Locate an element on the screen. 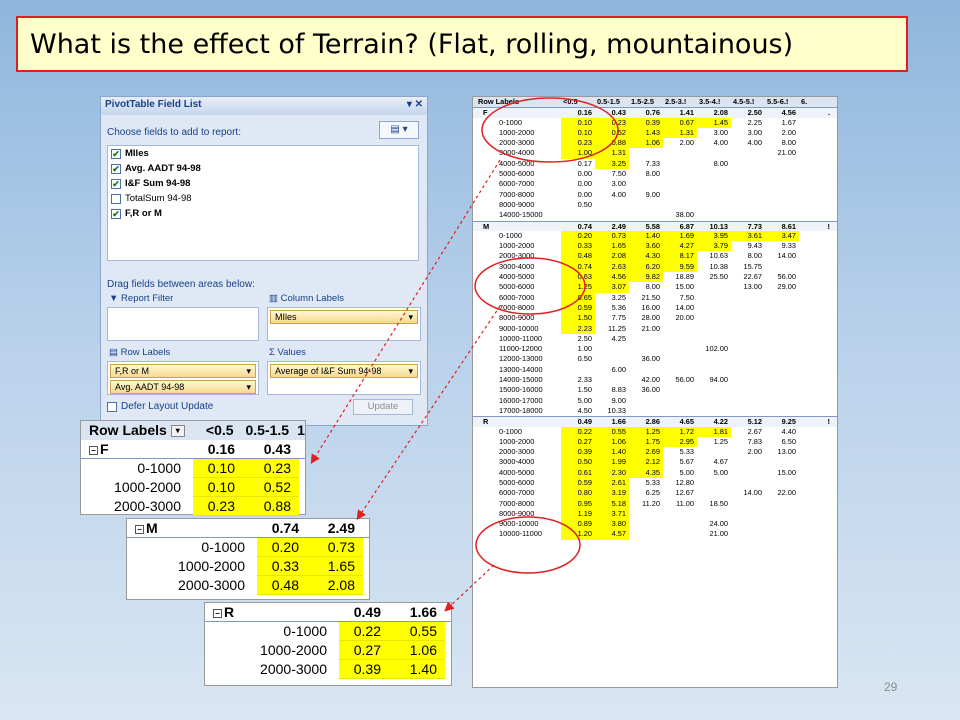 The image size is (960, 720). field-item: ✔ F,R or M is located at coordinates (263, 213).